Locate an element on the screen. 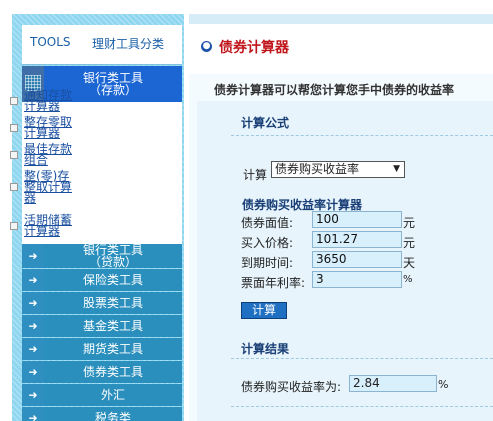 The height and width of the screenshot is (421, 493). category-fund: ➜ 基金类工具 is located at coordinates (102, 326).